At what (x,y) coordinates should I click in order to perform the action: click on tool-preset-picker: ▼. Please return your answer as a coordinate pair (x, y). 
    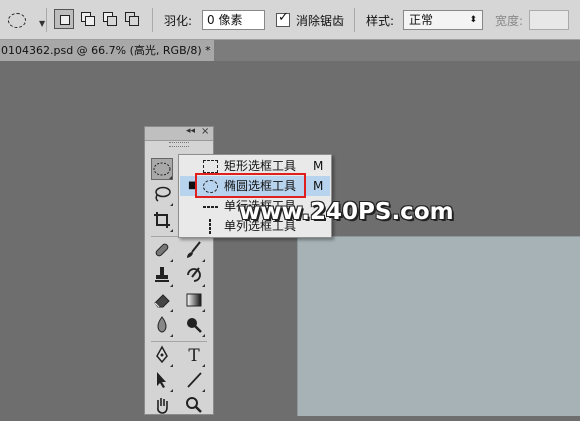
    Looking at the image, I should click on (25, 20).